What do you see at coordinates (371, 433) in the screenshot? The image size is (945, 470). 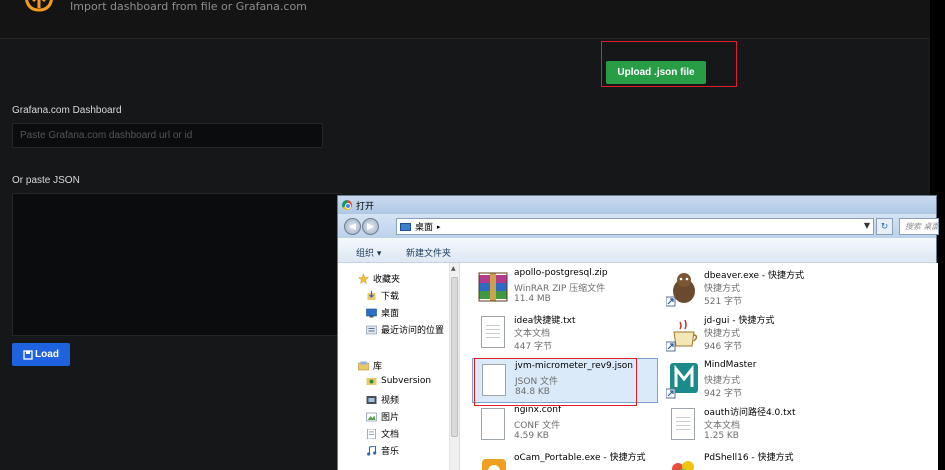 I see `documents-library-icon` at bounding box center [371, 433].